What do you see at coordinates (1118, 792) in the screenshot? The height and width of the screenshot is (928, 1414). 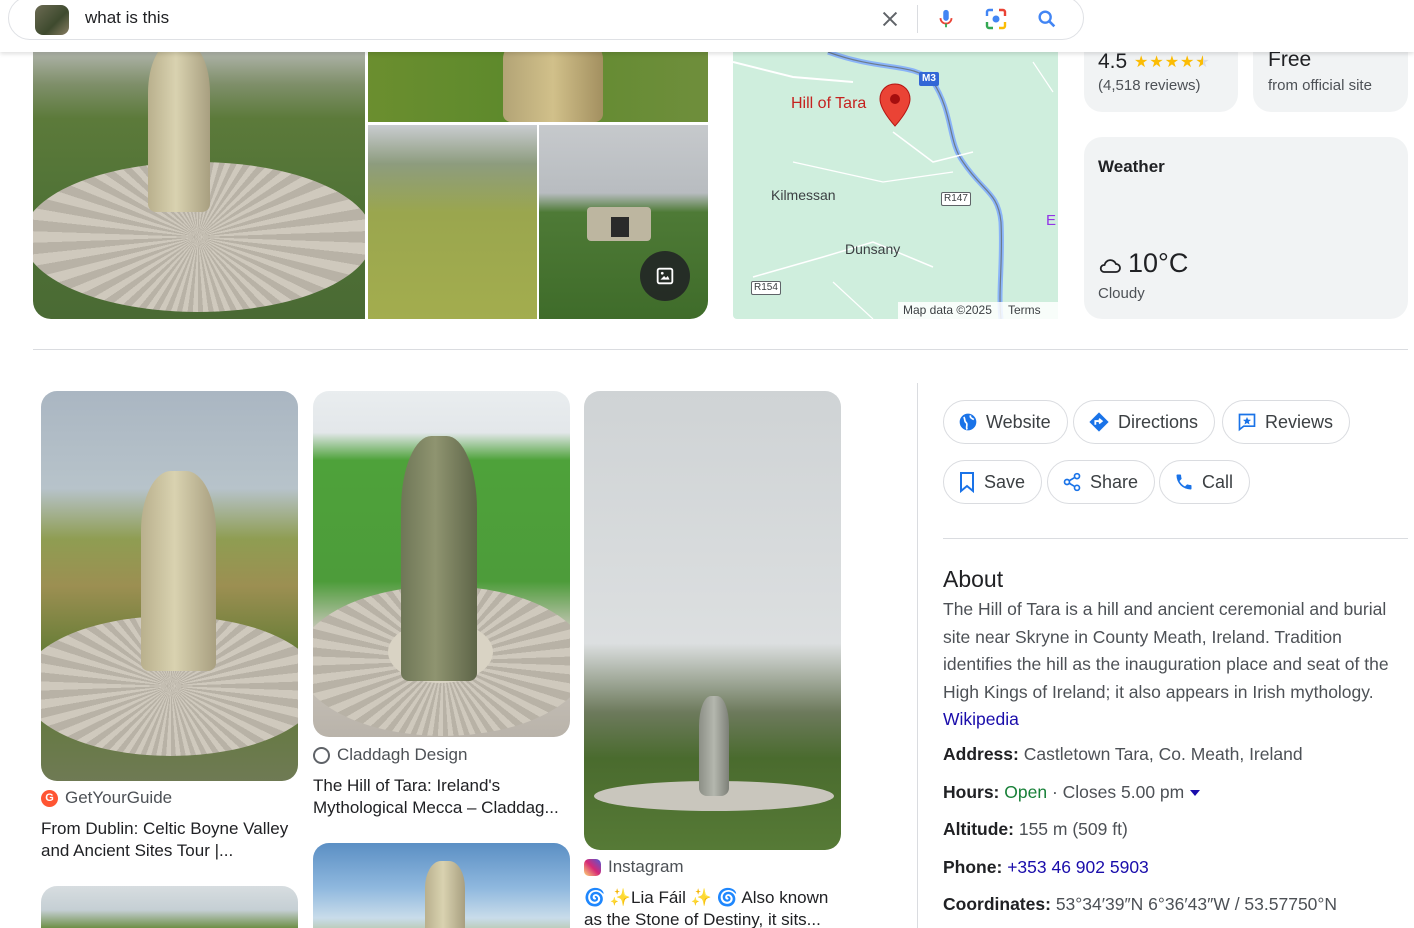 I see `hours-detail: · Closes 5.00 pm` at bounding box center [1118, 792].